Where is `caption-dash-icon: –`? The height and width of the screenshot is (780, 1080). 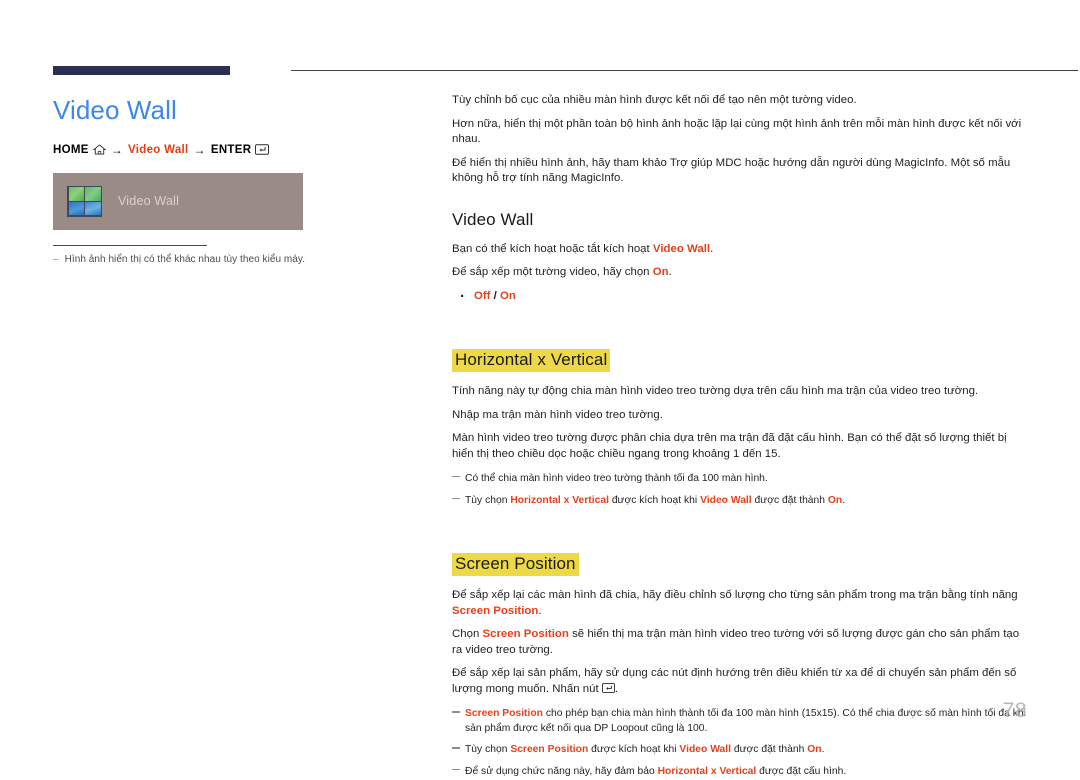 caption-dash-icon: – is located at coordinates (56, 259).